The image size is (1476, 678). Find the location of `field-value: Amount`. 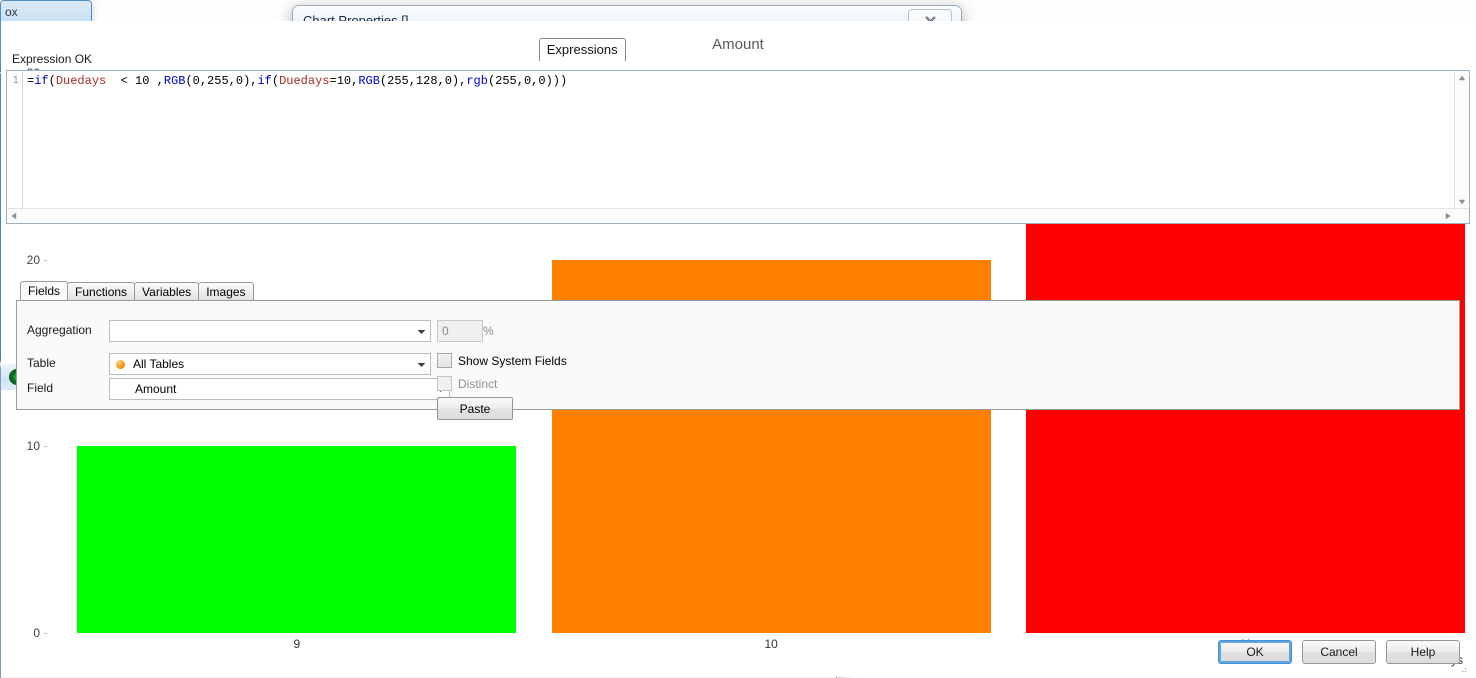

field-value: Amount is located at coordinates (156, 389).